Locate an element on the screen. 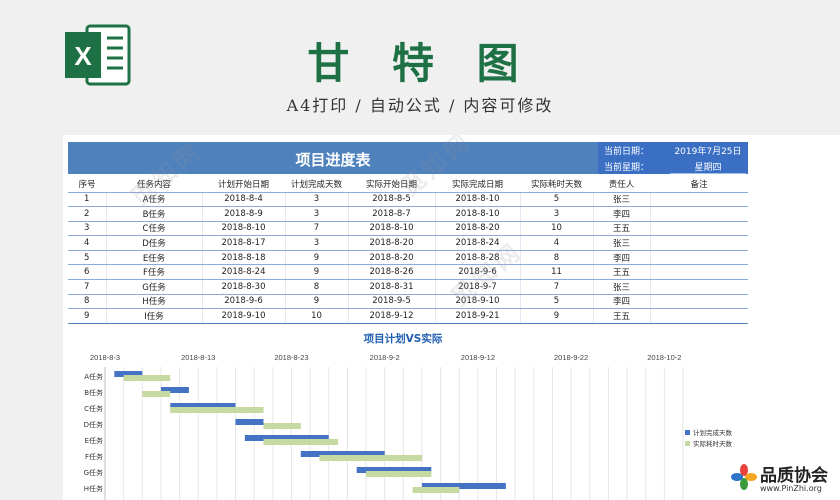 Image resolution: width=840 pixels, height=500 pixels. table-row: 5 E任务 2018-8-18 9 2018-8-20 2018-8-28 8 李四 is located at coordinates (408, 258).